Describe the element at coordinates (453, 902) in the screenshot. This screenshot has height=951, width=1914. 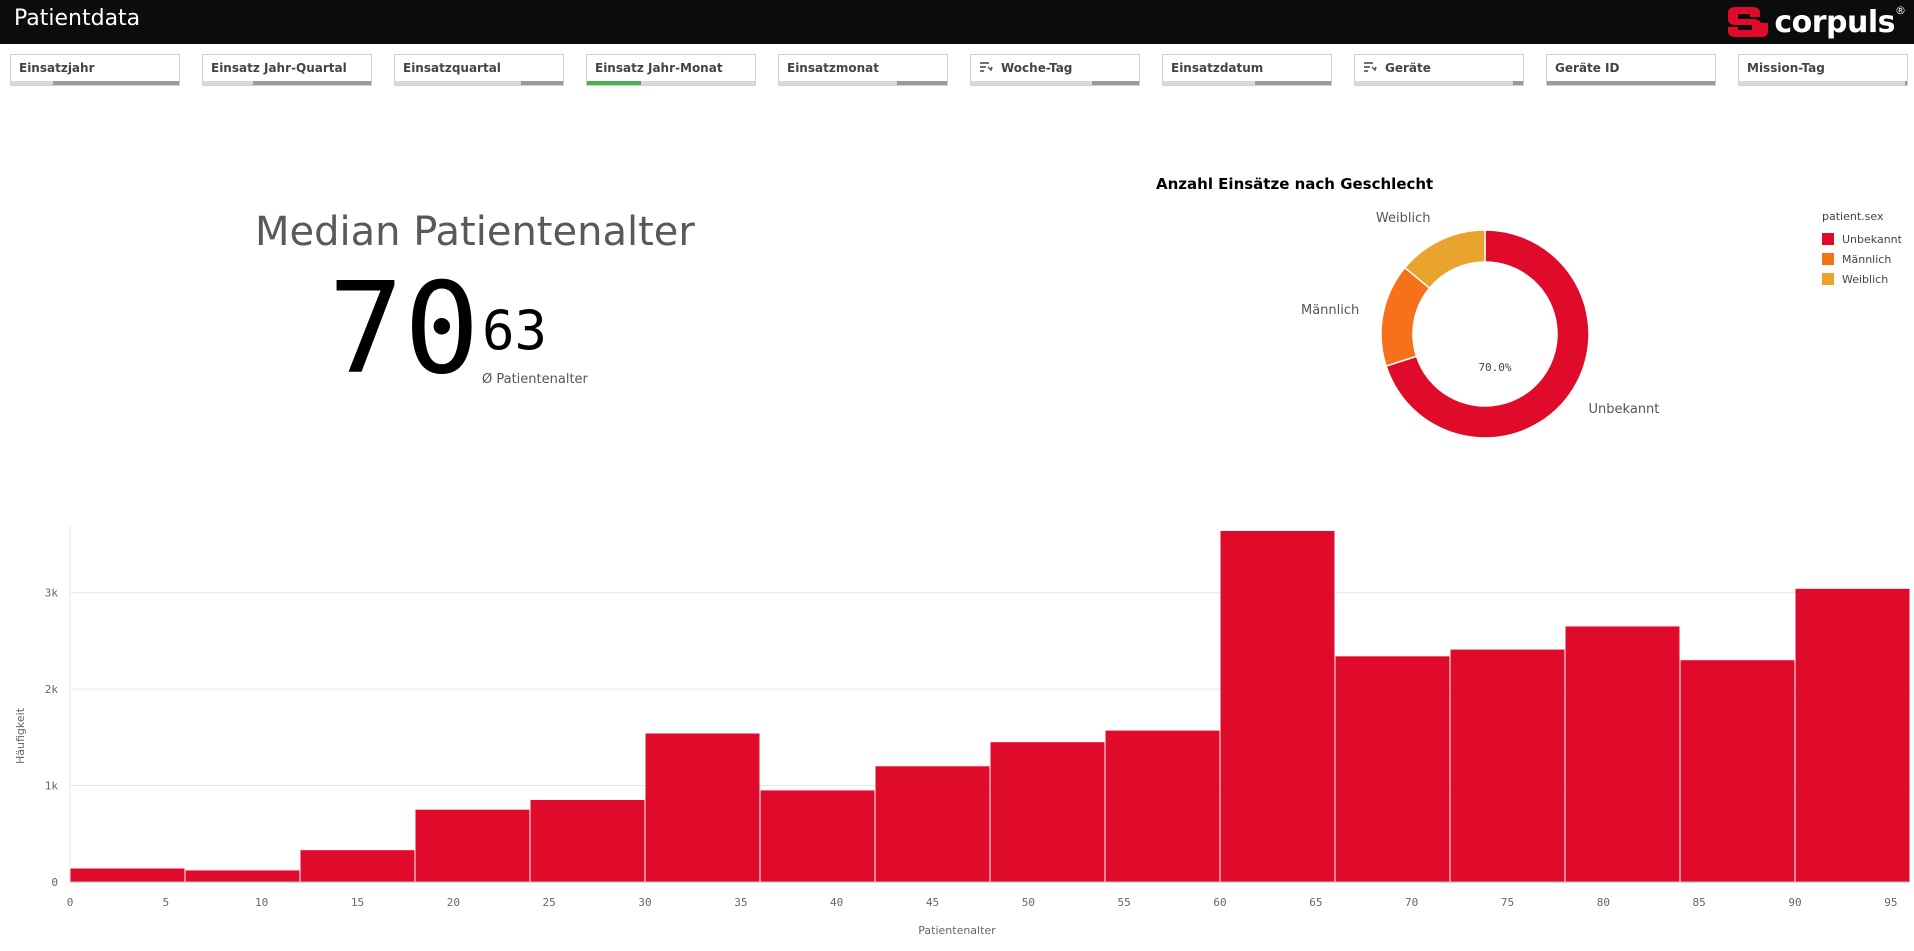
I see `x-tick-label: 20` at that location.